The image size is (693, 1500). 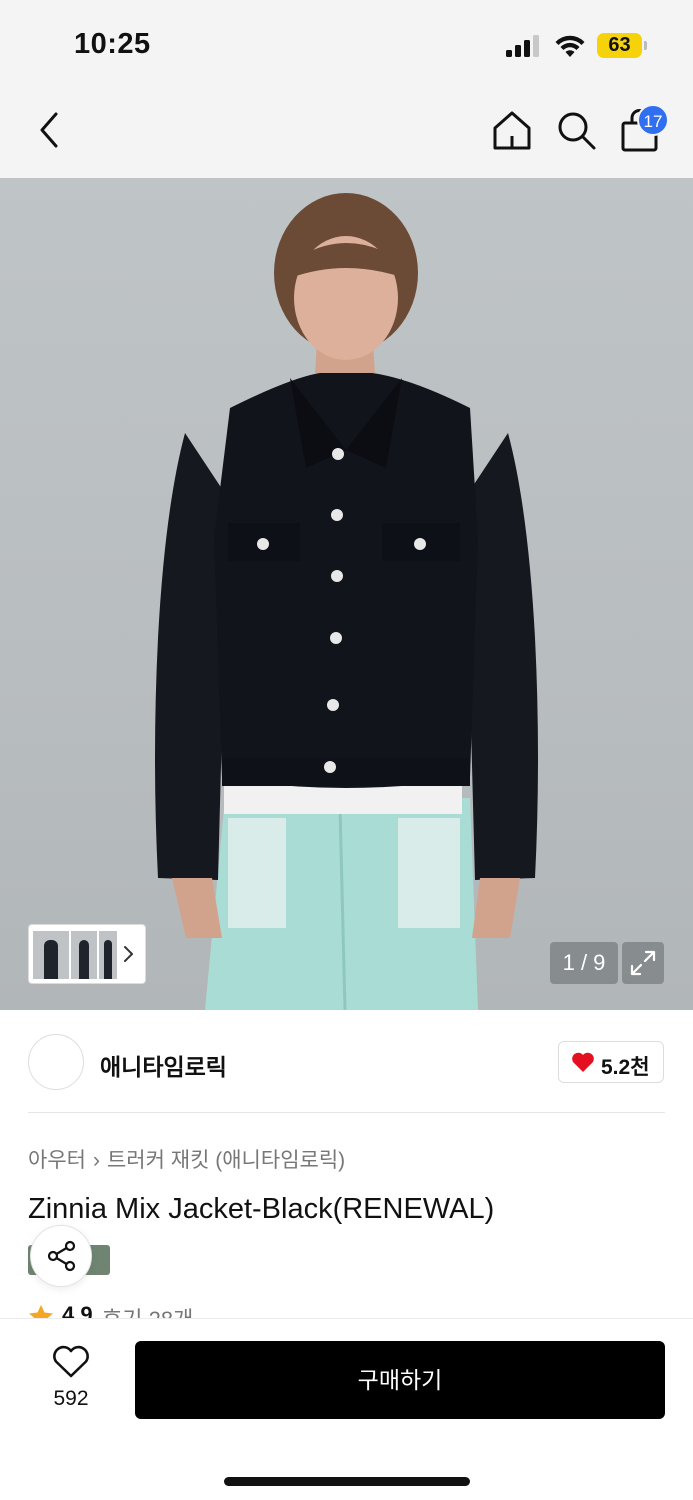 I want to click on chevron-right-icon, so click(x=129, y=954).